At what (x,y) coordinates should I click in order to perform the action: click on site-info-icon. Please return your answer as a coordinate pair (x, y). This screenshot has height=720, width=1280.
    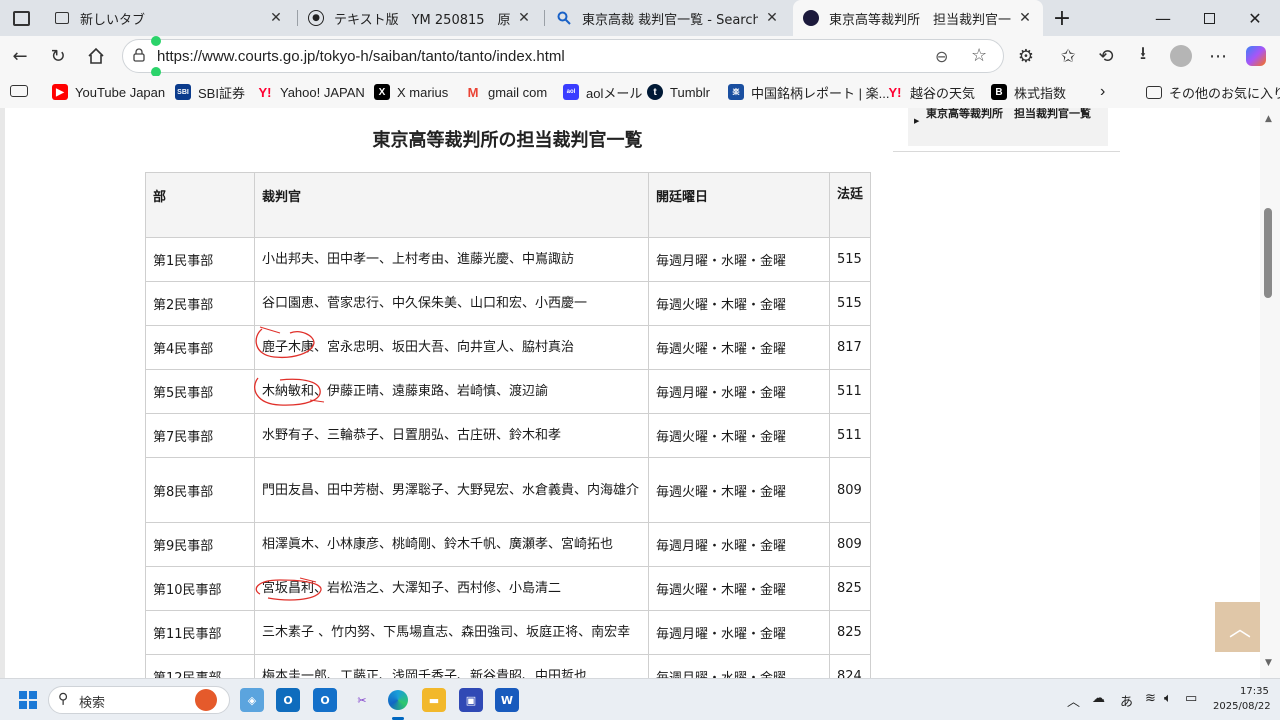
    Looking at the image, I should click on (139, 55).